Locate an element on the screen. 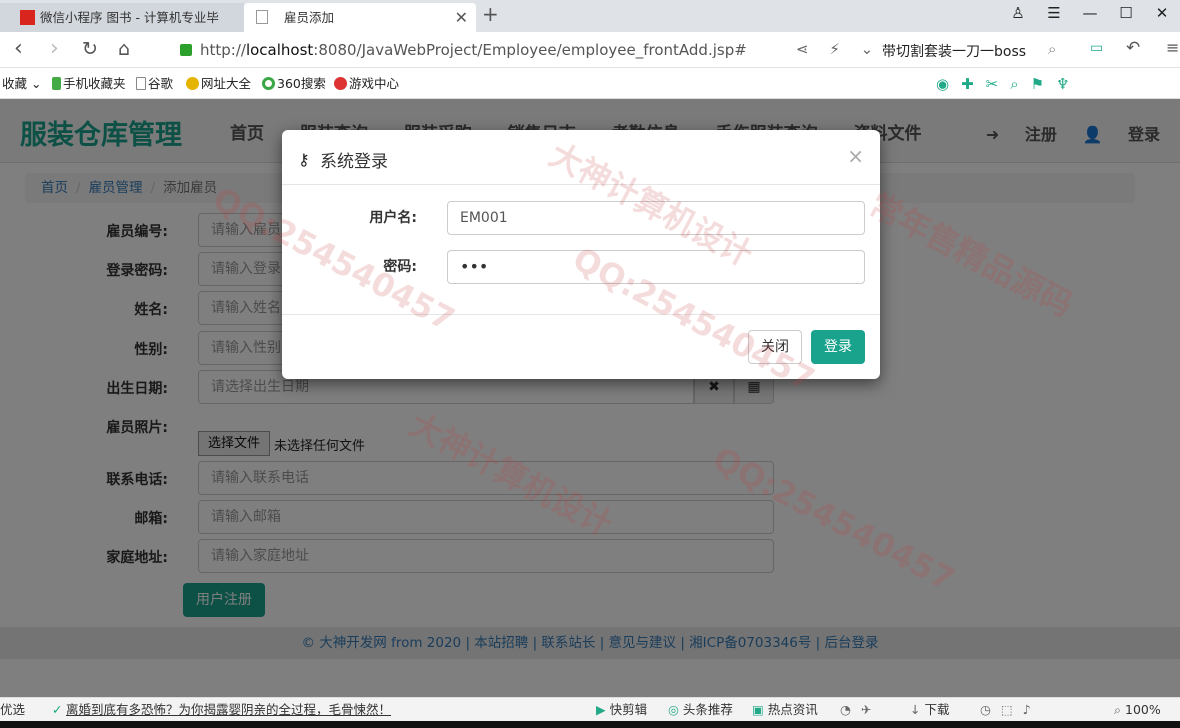 The image size is (1180, 728). globe-icon is located at coordinates (192, 83).